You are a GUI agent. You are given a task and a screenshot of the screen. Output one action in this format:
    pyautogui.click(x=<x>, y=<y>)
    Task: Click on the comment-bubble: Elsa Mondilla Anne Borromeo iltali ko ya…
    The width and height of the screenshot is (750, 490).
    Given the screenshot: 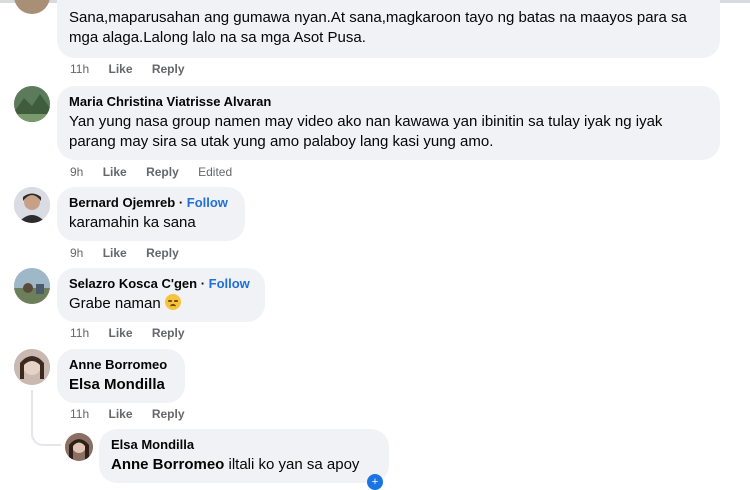 What is the action you would take?
    pyautogui.click(x=244, y=456)
    